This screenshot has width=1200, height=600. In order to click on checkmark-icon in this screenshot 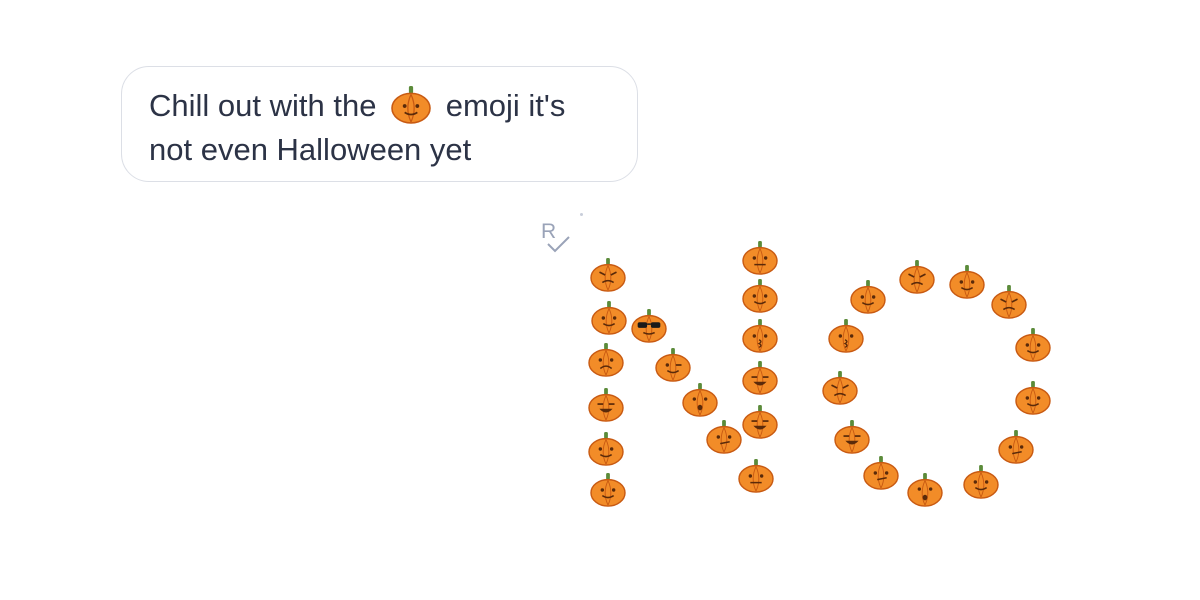, I will do `click(558, 244)`.